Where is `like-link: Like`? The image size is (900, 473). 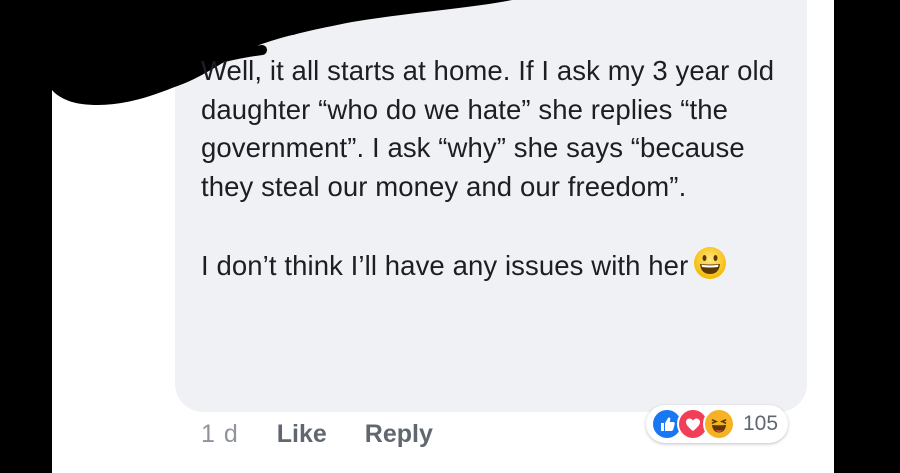
like-link: Like is located at coordinates (302, 434).